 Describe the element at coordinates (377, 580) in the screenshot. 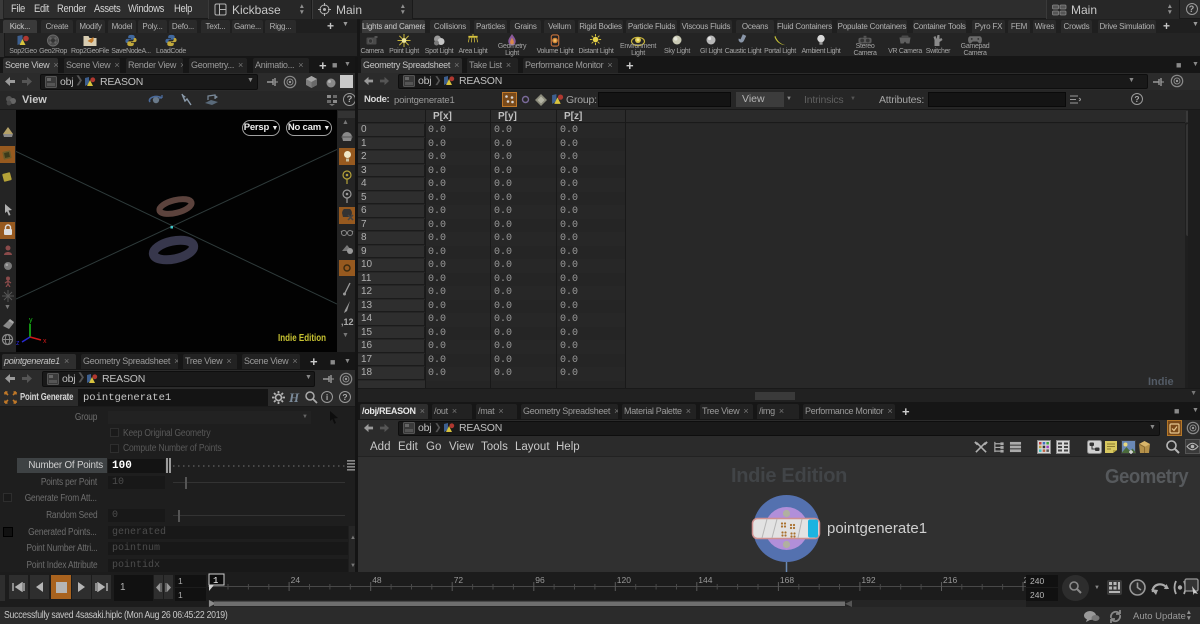

I see `svg-text: 48` at that location.